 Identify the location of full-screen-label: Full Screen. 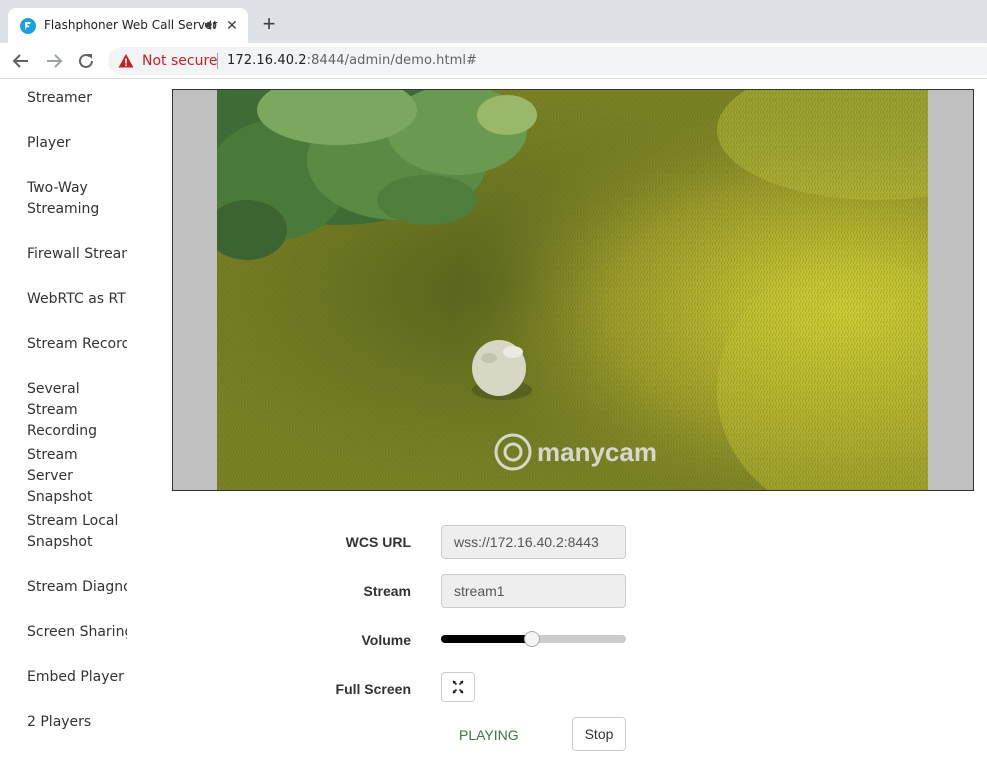
(373, 689).